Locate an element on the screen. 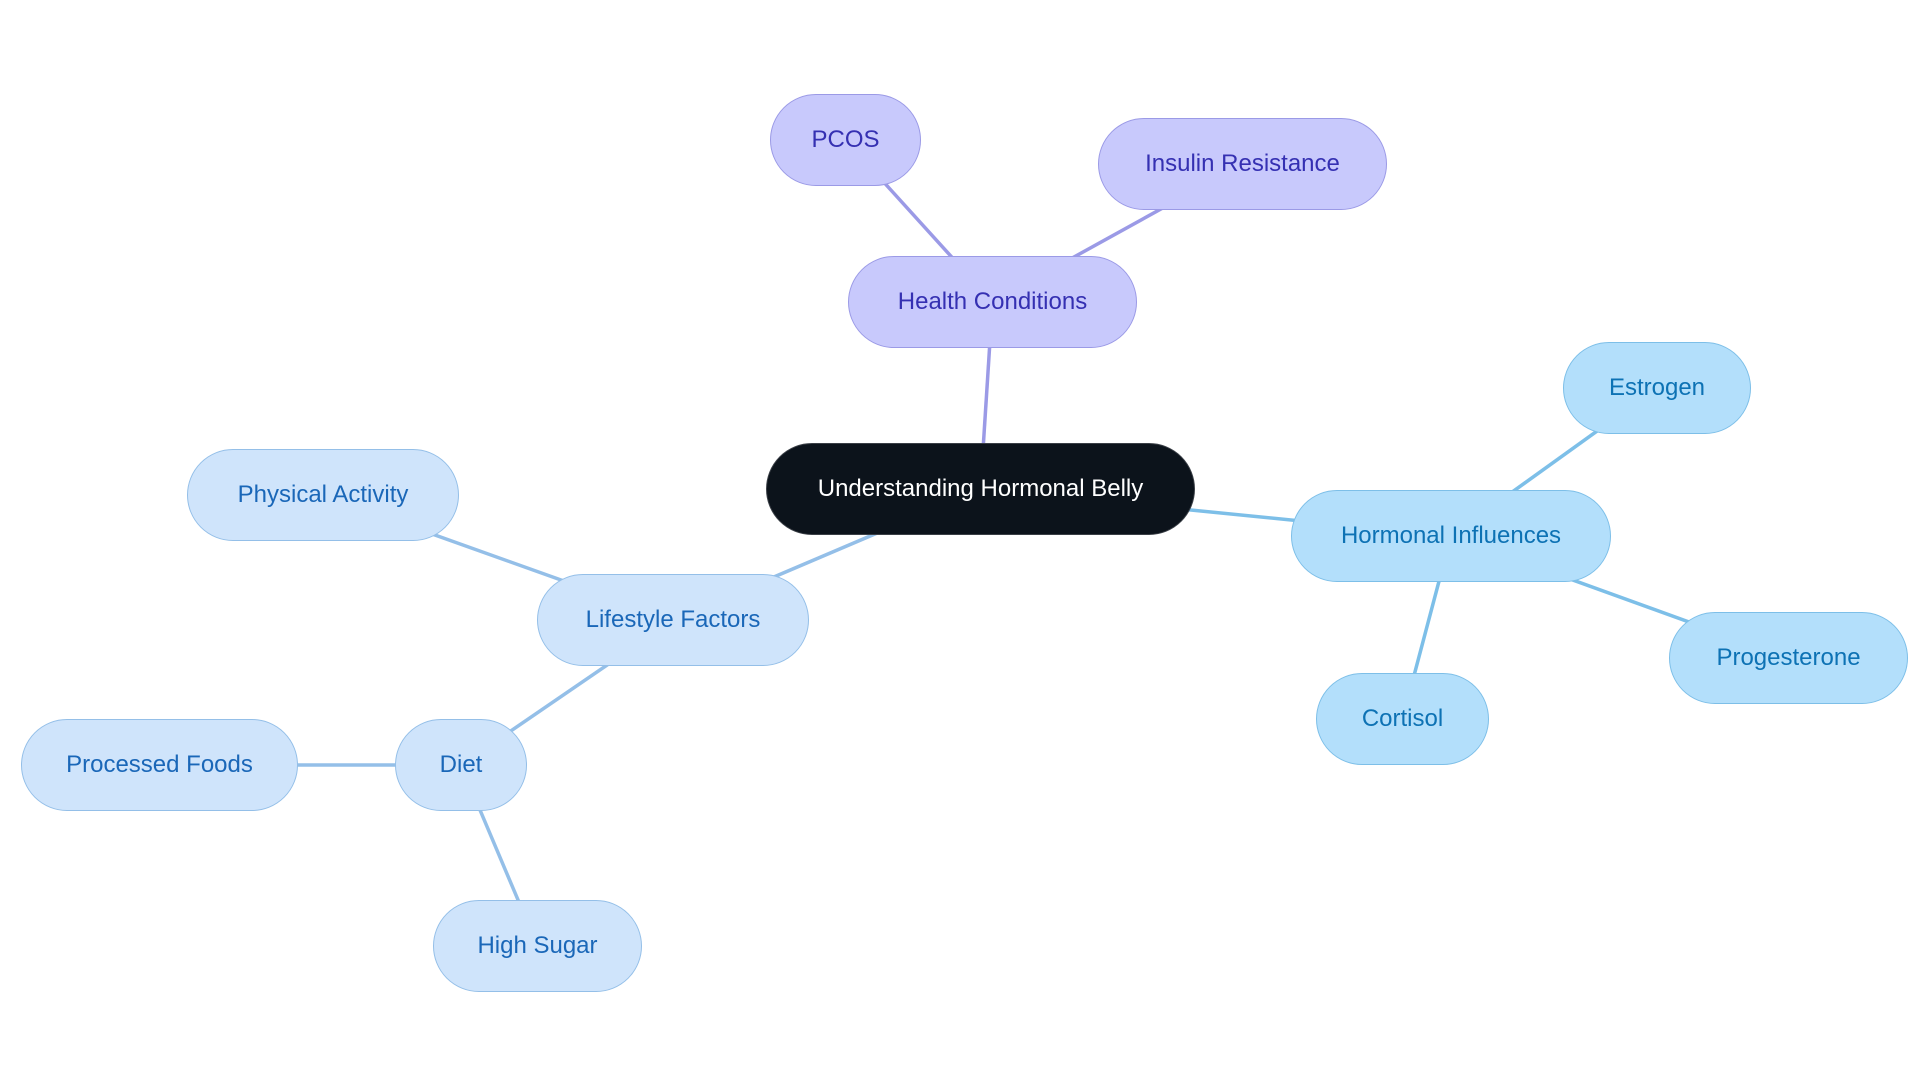  node-processed-foods: Processed Foods is located at coordinates (159, 765).